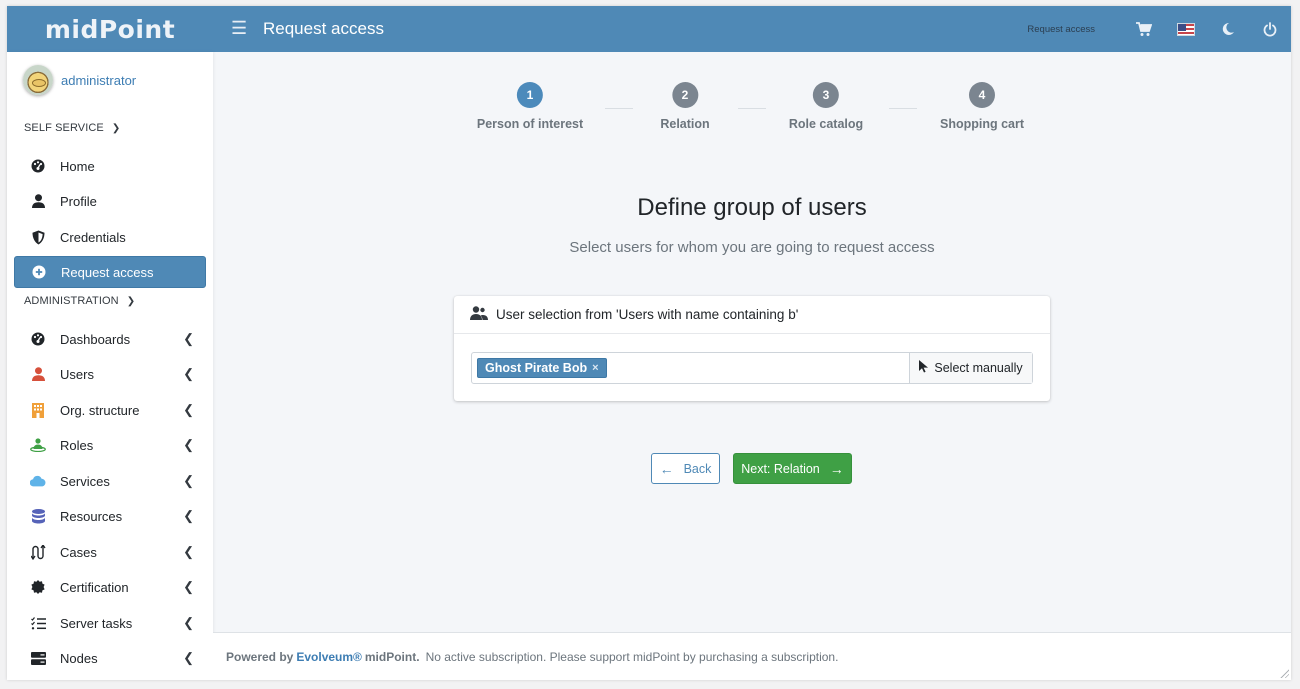 This screenshot has height=689, width=1300. What do you see at coordinates (38, 410) in the screenshot?
I see `building-icon` at bounding box center [38, 410].